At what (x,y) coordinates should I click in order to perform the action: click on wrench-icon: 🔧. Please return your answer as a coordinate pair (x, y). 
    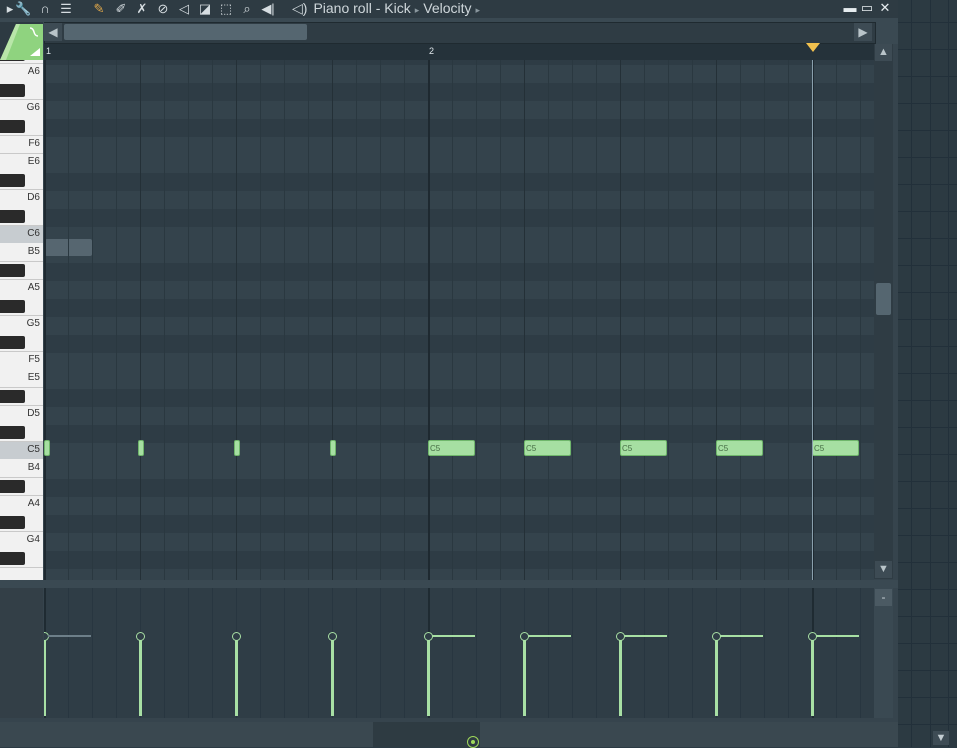
    Looking at the image, I should click on (23, 9).